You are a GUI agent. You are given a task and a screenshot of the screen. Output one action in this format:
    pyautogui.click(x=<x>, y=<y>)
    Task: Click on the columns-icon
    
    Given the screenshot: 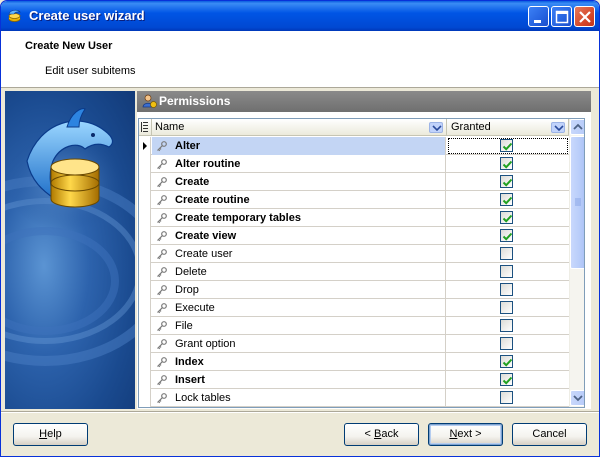 What is the action you would take?
    pyautogui.click(x=144, y=127)
    